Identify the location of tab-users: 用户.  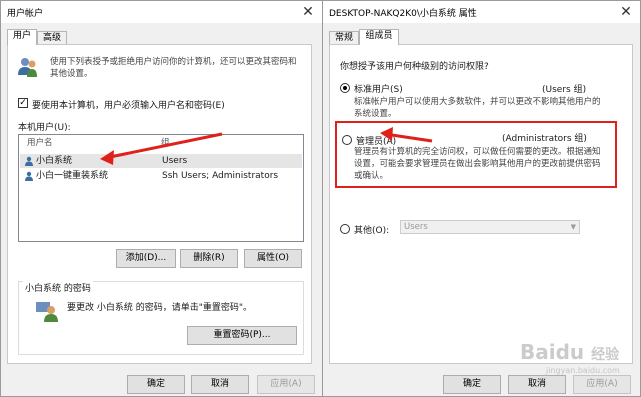
(22, 37).